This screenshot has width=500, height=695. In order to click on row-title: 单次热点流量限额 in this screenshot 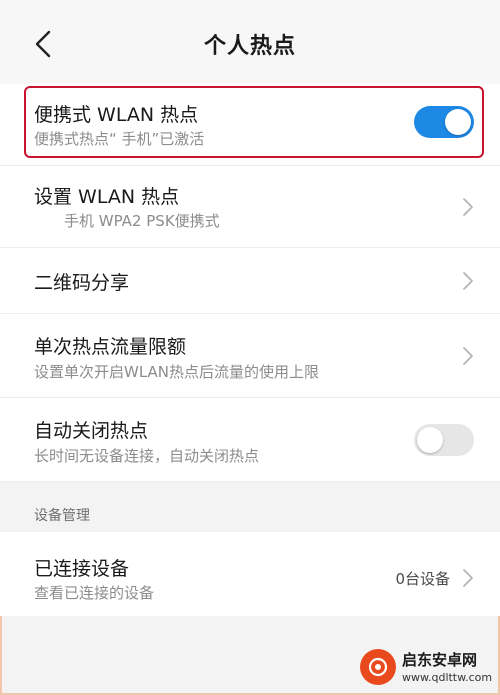, I will do `click(110, 347)`.